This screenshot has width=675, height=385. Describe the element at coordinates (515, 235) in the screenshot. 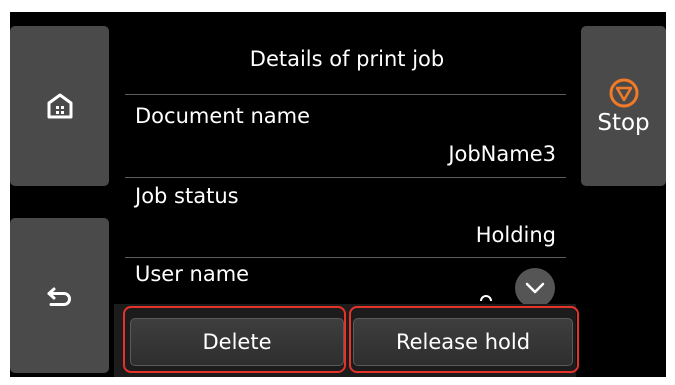

I see `detail-value-job-status: Holding` at that location.